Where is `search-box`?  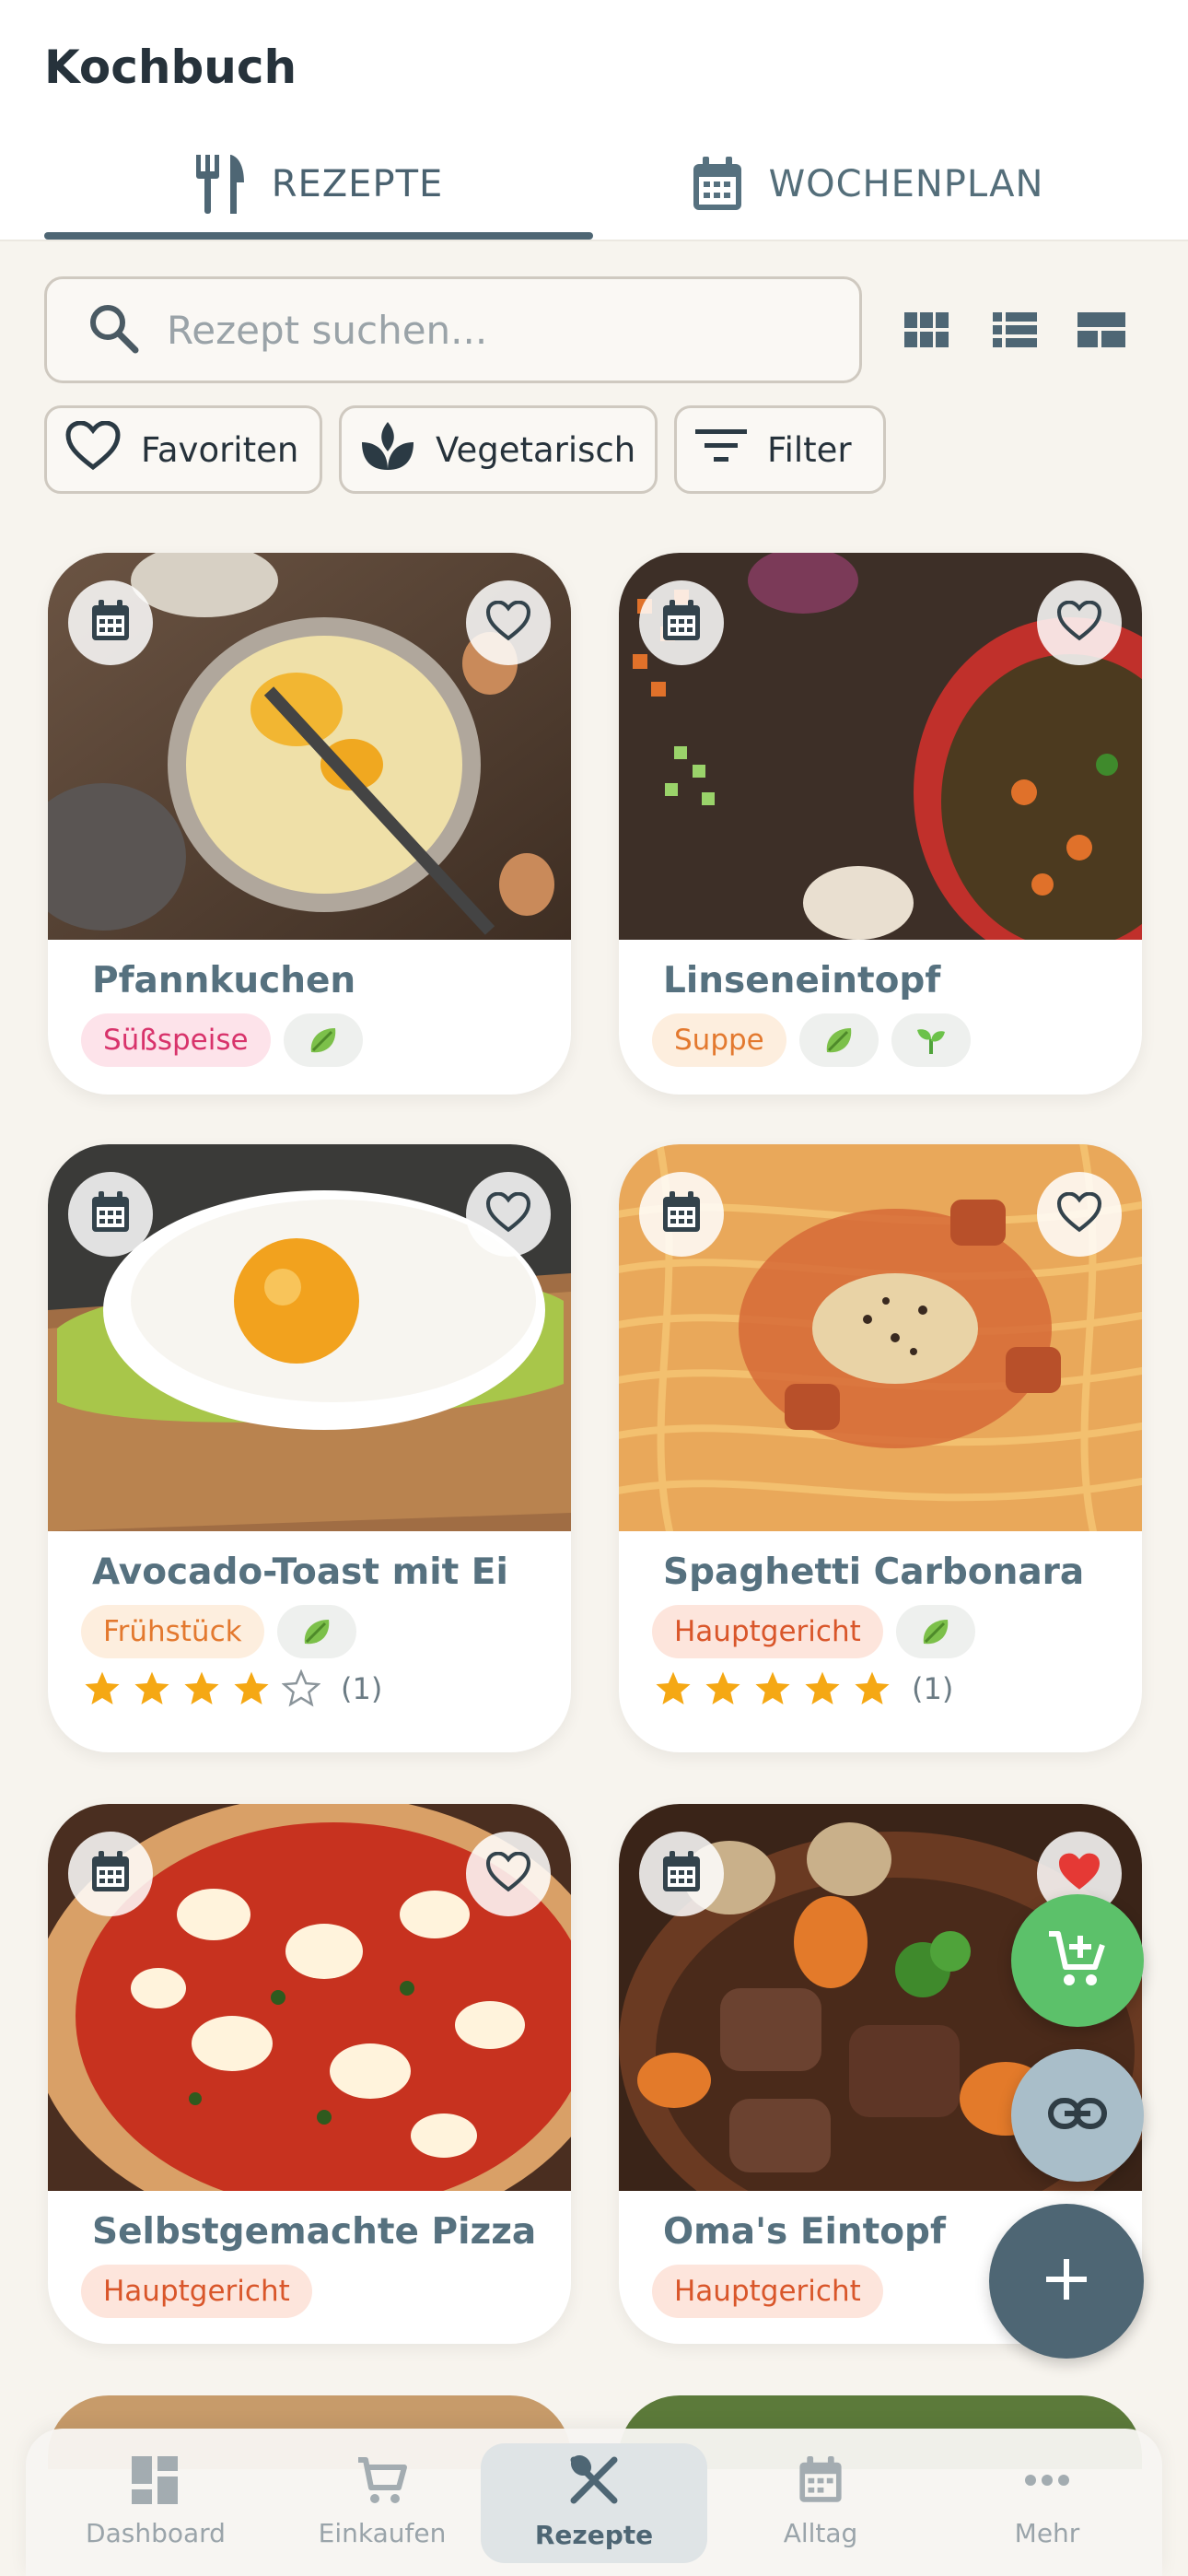
search-box is located at coordinates (453, 329).